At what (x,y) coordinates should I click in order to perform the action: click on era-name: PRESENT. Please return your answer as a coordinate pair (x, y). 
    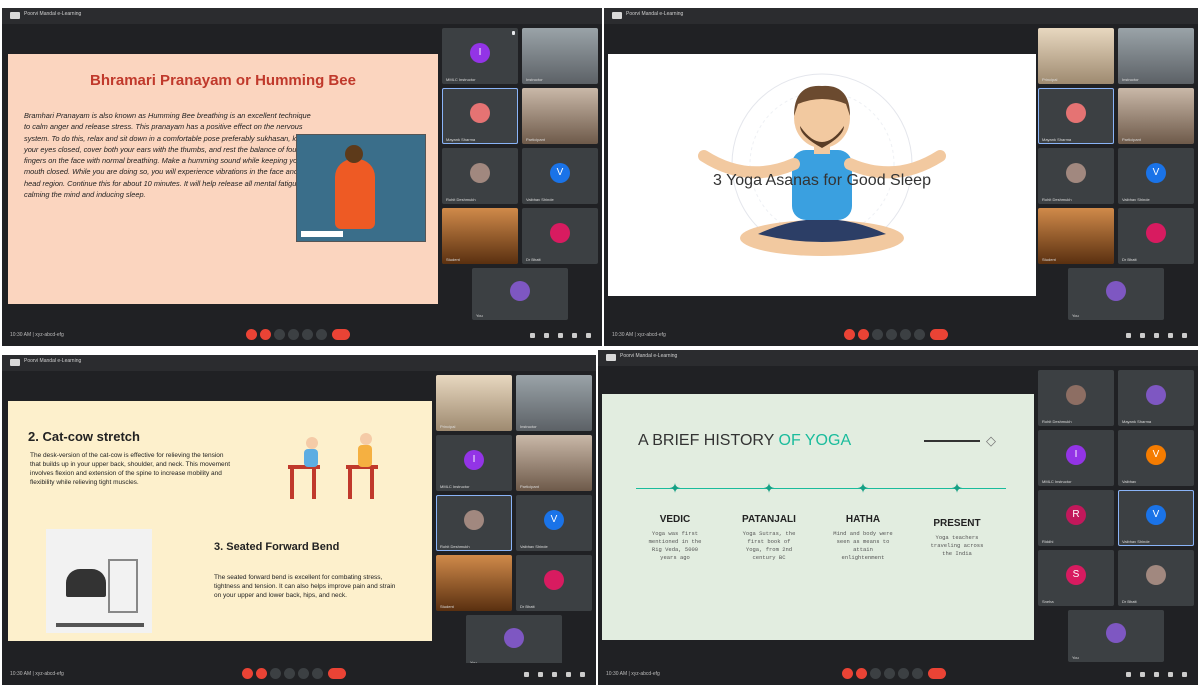
    Looking at the image, I should click on (957, 523).